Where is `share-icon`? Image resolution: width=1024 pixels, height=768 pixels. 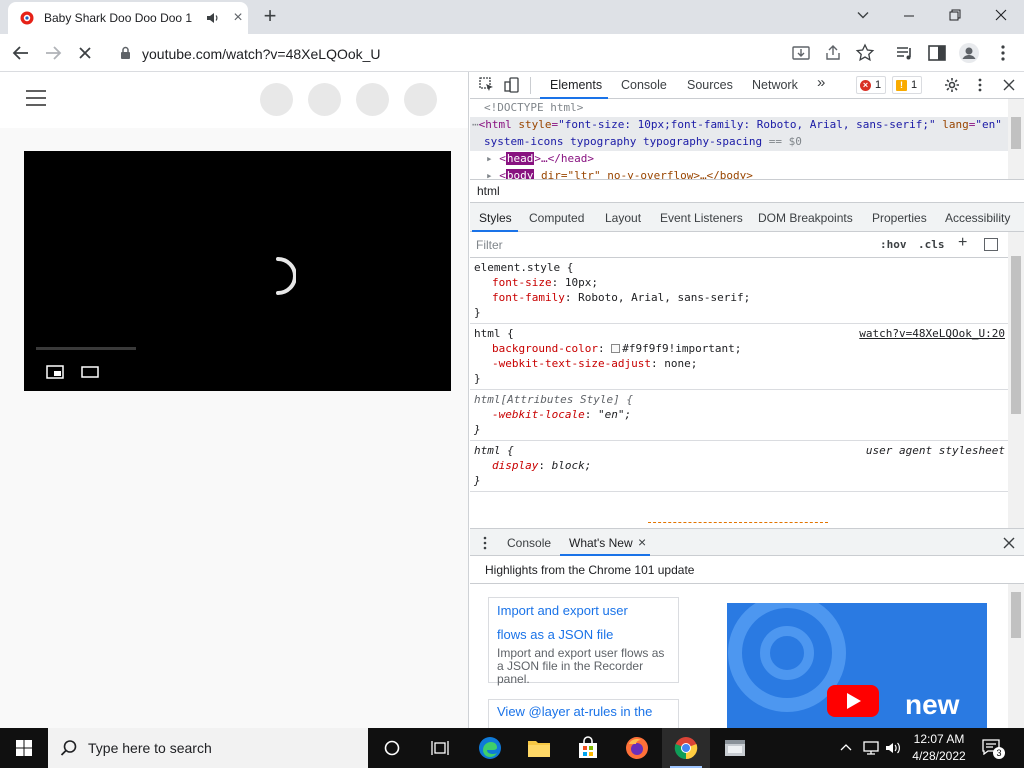 share-icon is located at coordinates (833, 53).